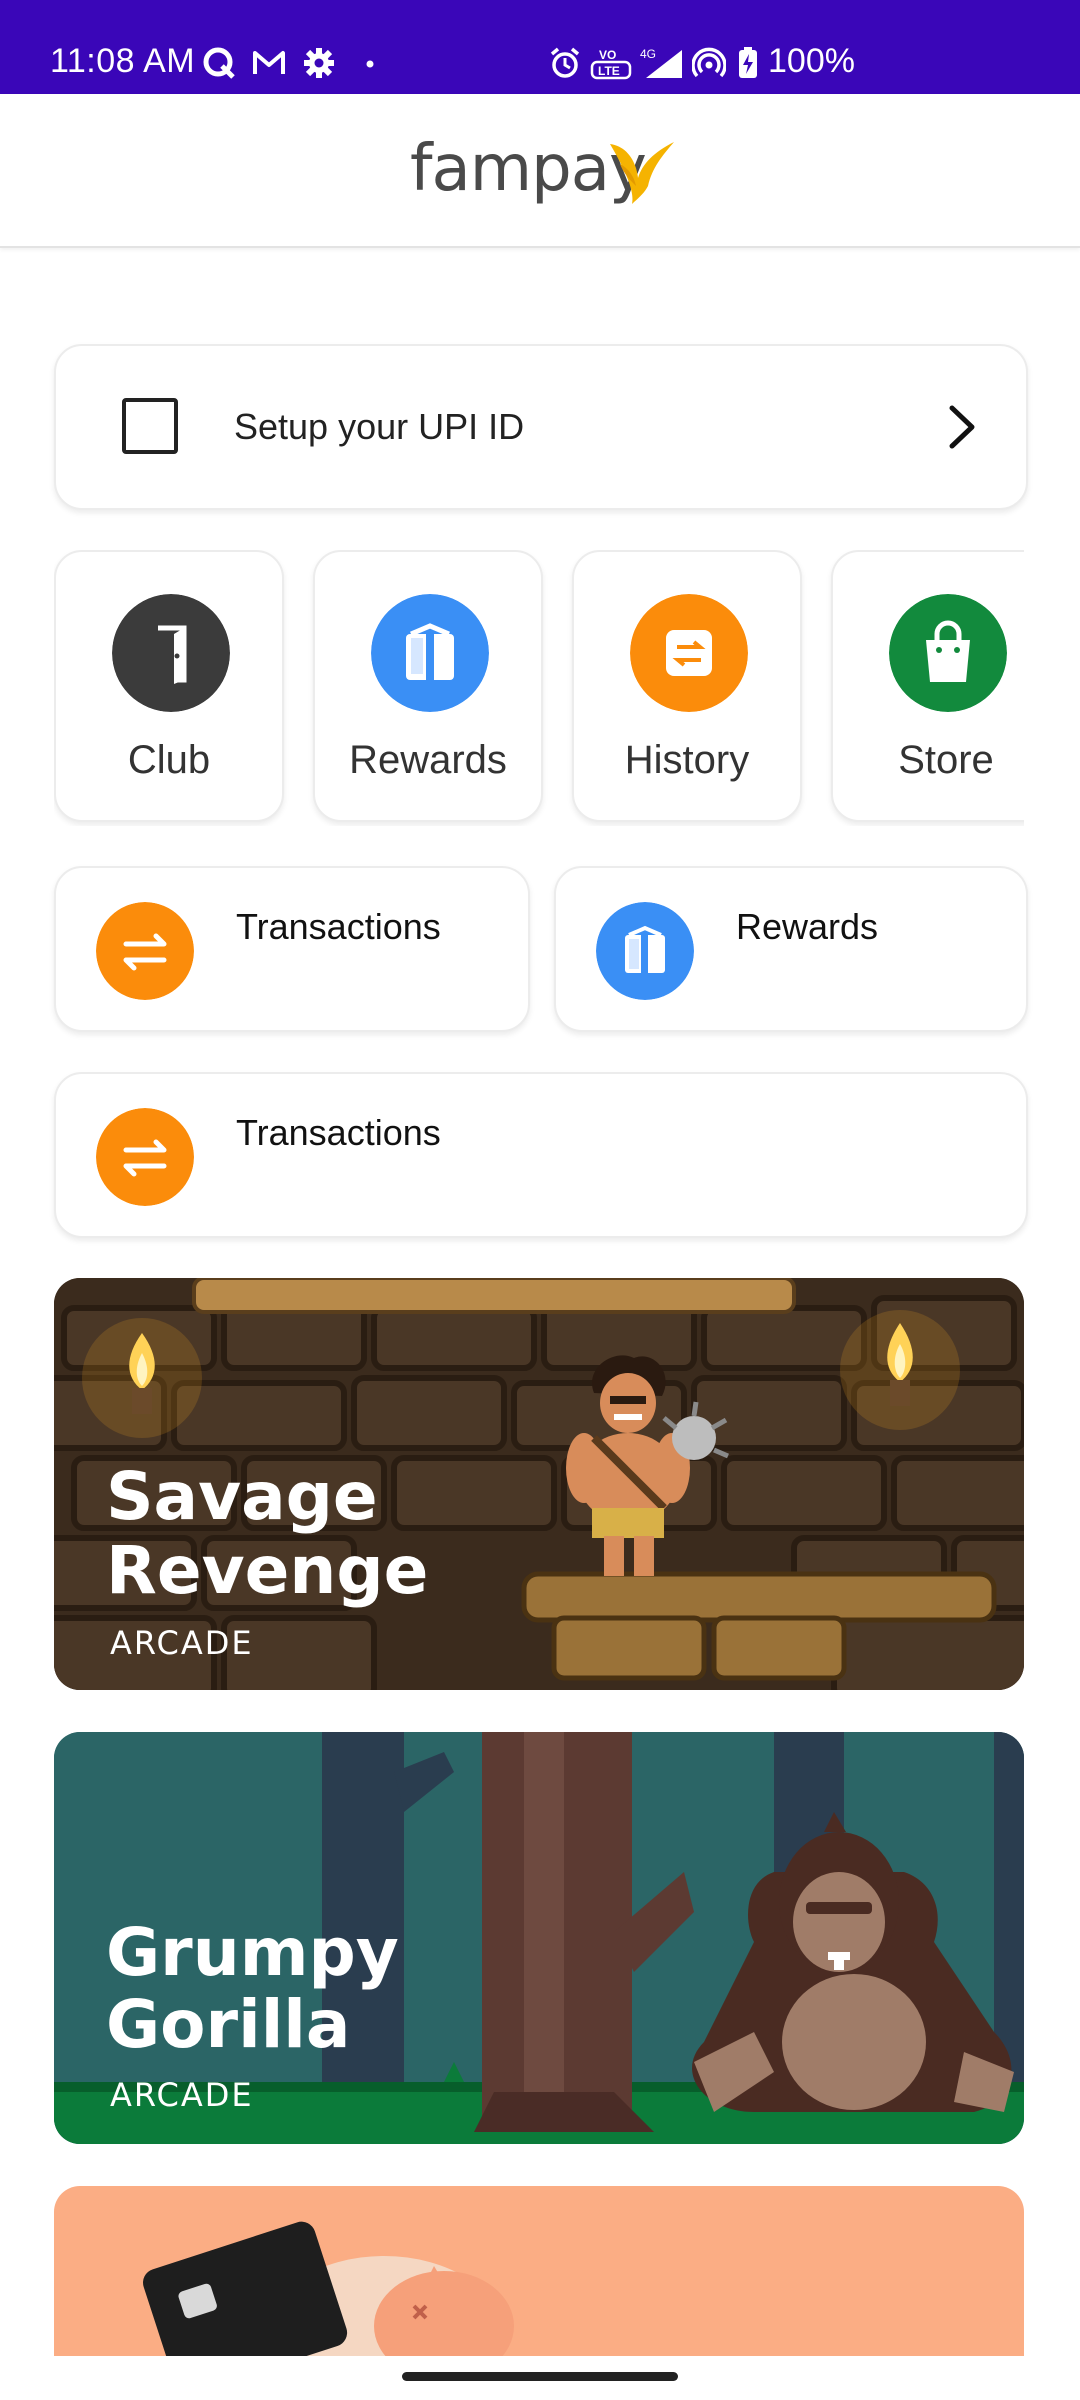 This screenshot has width=1080, height=2400. Describe the element at coordinates (962, 427) in the screenshot. I see `chevron-right-icon` at that location.